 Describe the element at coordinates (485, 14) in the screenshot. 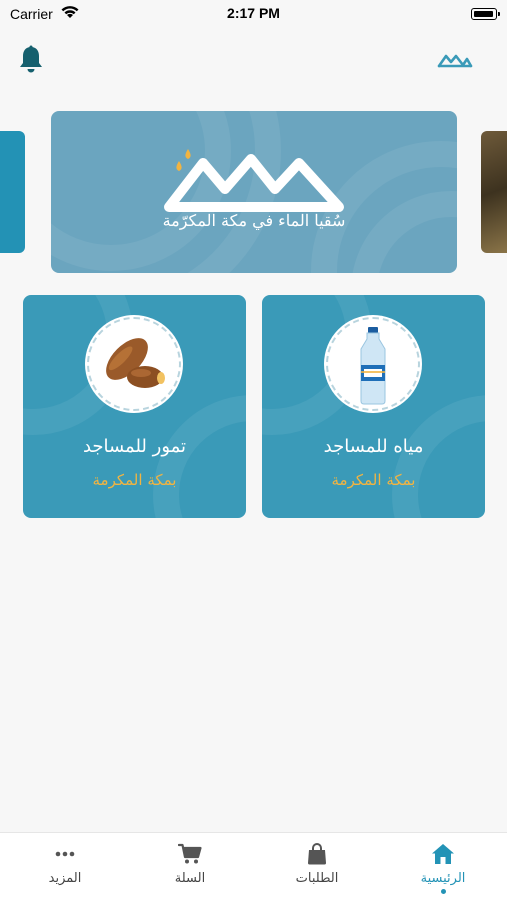

I see `battery-icon` at that location.